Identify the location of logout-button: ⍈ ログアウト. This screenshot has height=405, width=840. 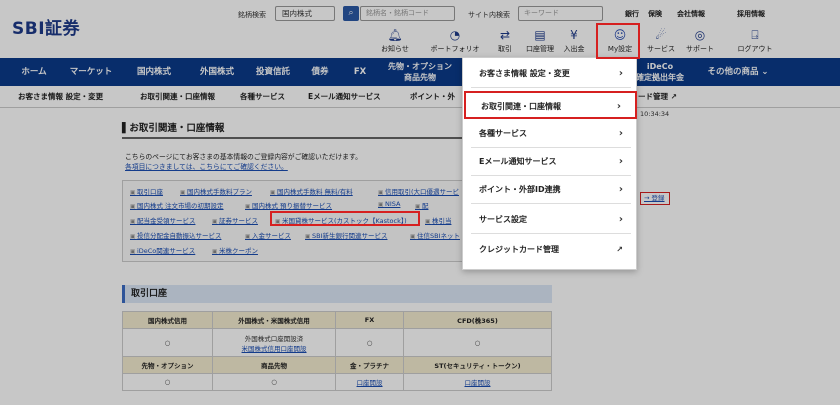
(755, 41).